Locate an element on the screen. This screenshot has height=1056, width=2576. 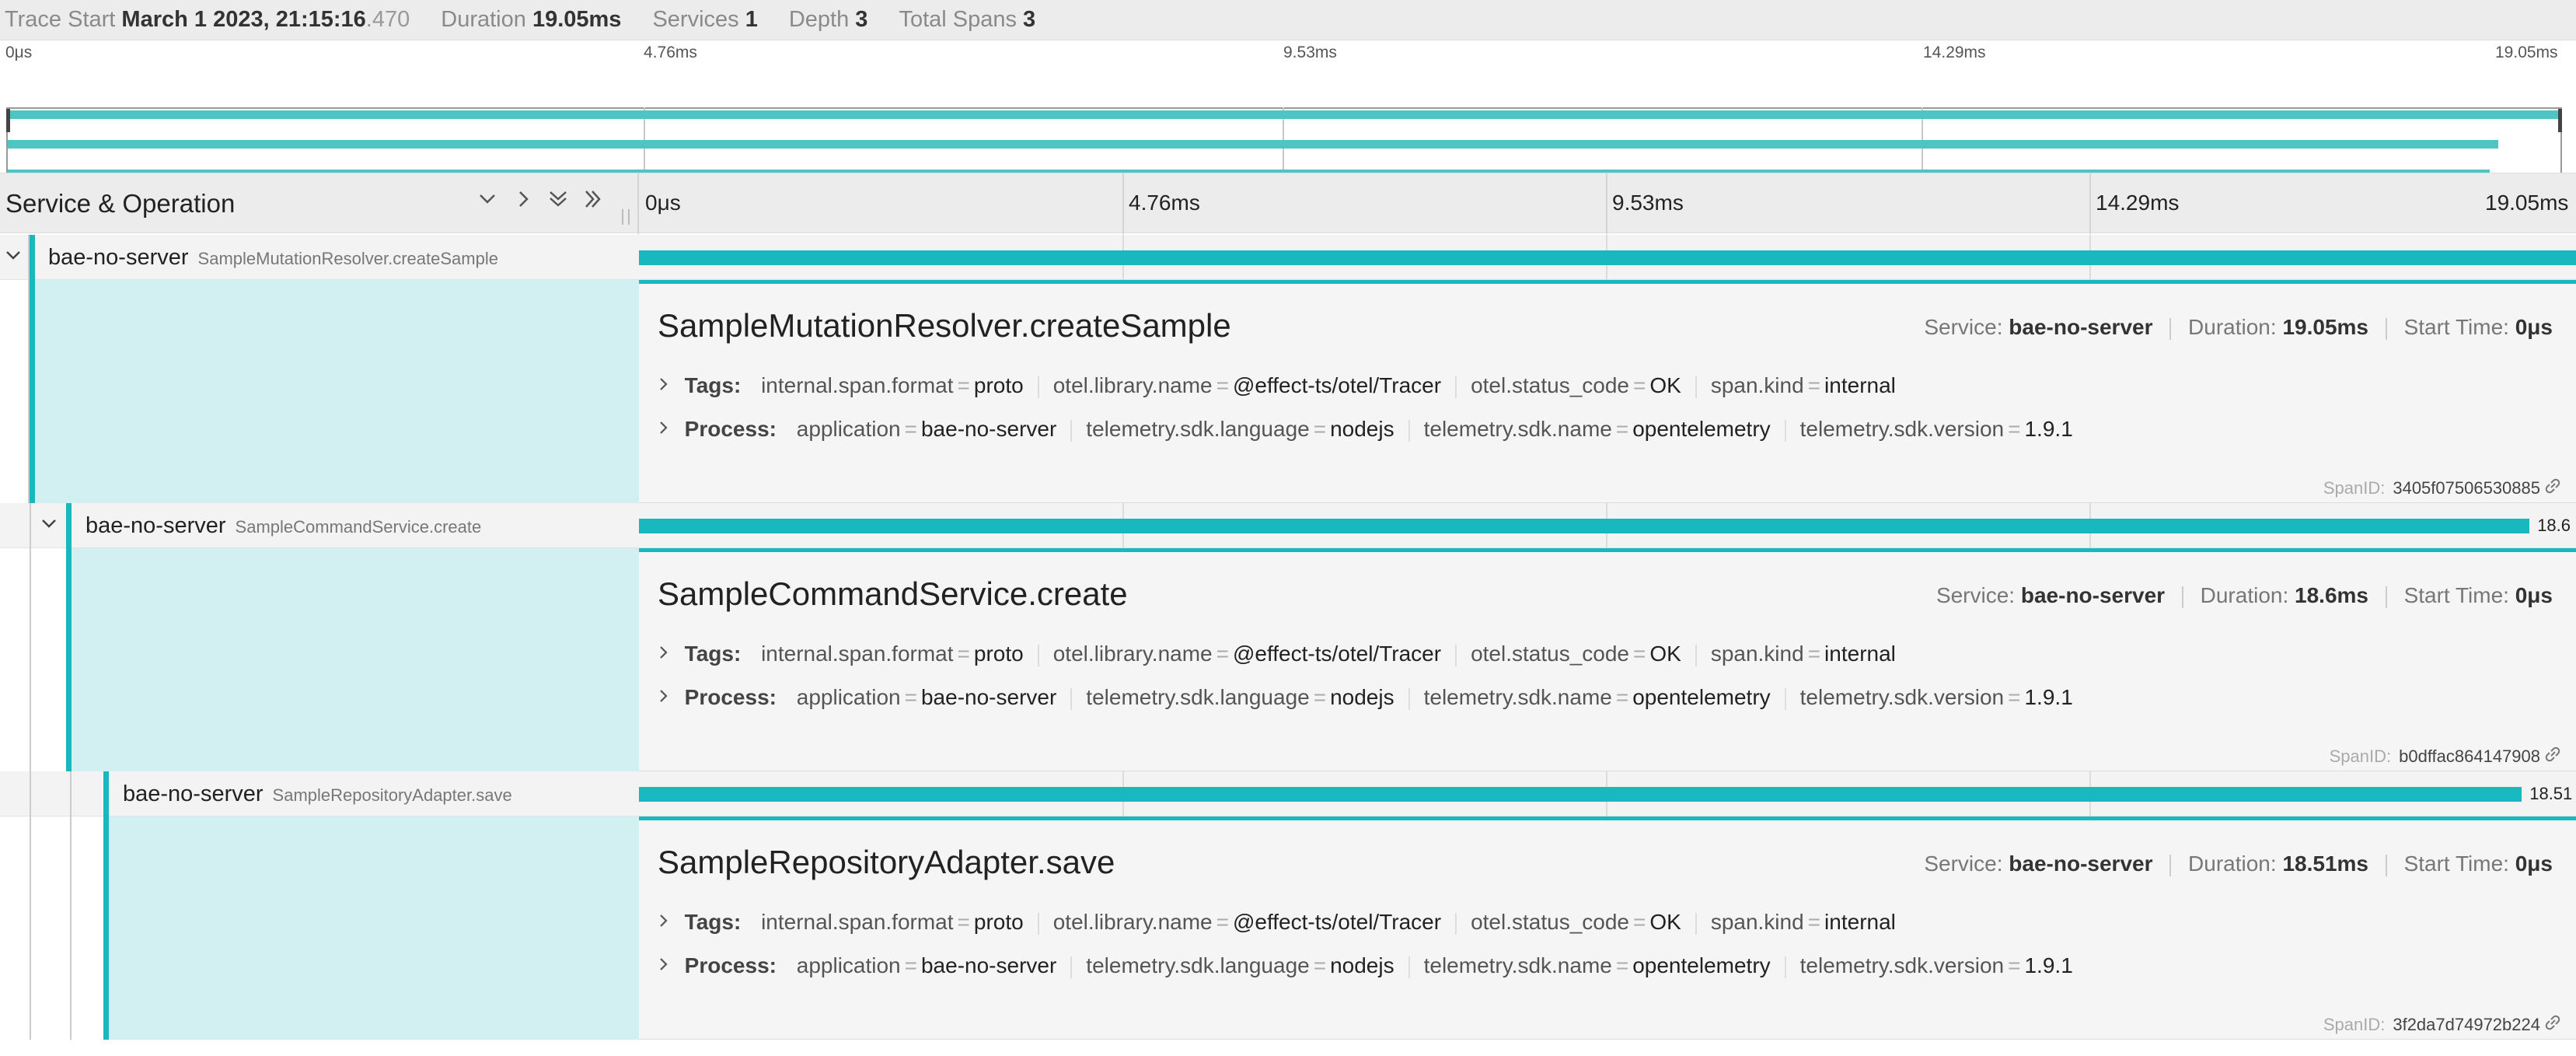
expand-all-icon is located at coordinates (592, 202).